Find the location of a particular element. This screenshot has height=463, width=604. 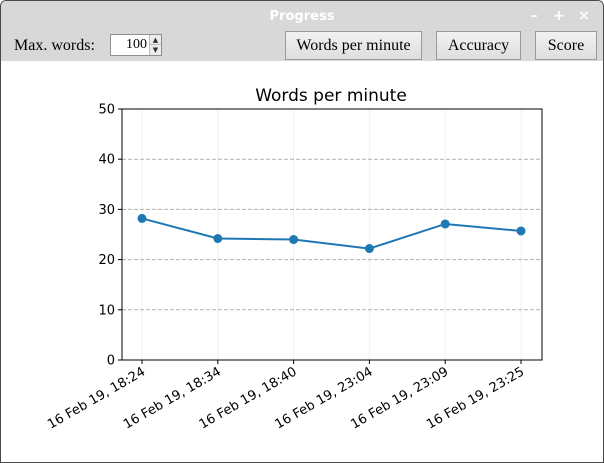

title-bar: Progress – + × is located at coordinates (302, 16).